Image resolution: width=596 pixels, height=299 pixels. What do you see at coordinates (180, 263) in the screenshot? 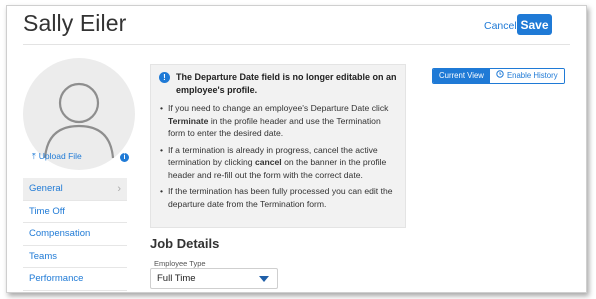
I see `employee-type-label: Employee Type` at bounding box center [180, 263].